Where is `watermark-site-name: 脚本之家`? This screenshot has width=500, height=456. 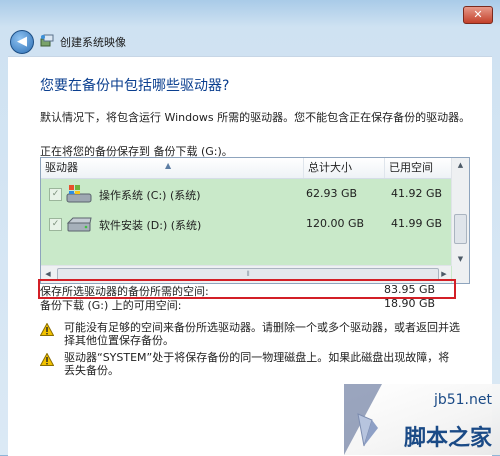
watermark-site-name: 脚本之家 is located at coordinates (447, 438).